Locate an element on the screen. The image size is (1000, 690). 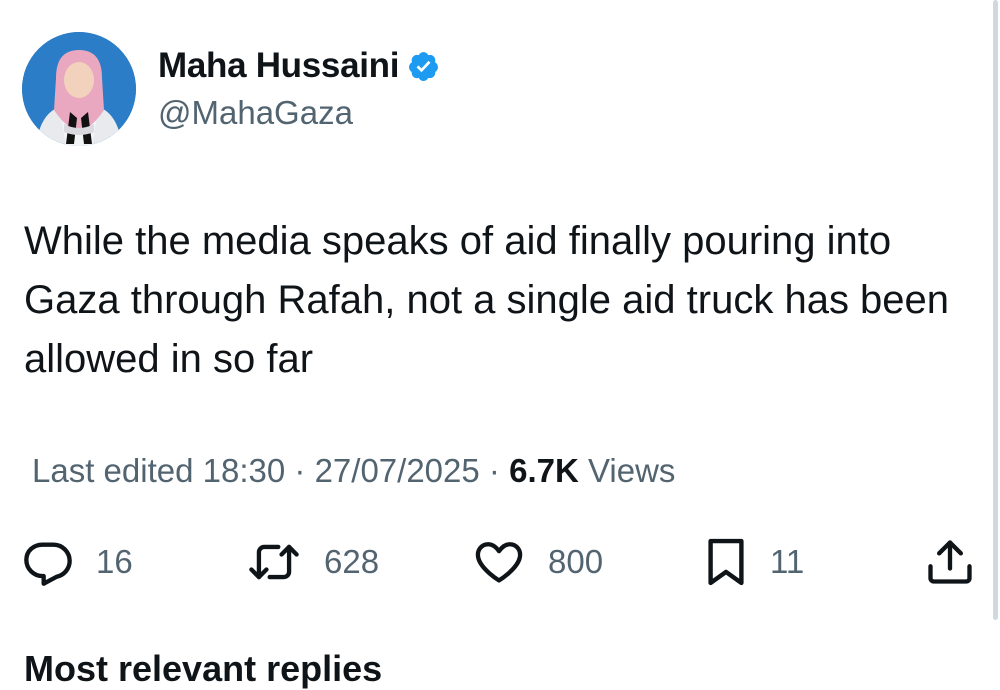
like-count: 800 is located at coordinates (576, 561).